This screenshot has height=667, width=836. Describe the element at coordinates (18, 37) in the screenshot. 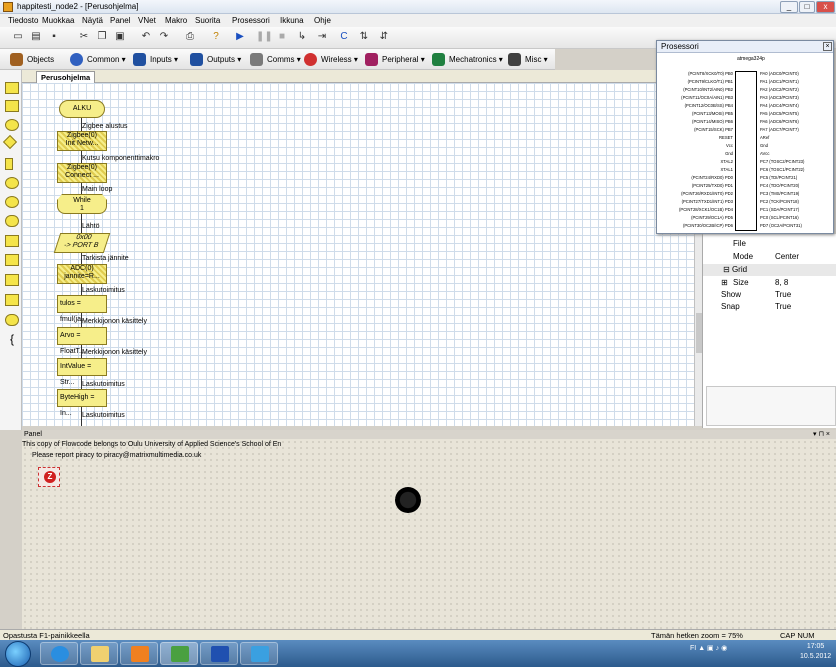

I see `new-file-icon: ▭` at that location.